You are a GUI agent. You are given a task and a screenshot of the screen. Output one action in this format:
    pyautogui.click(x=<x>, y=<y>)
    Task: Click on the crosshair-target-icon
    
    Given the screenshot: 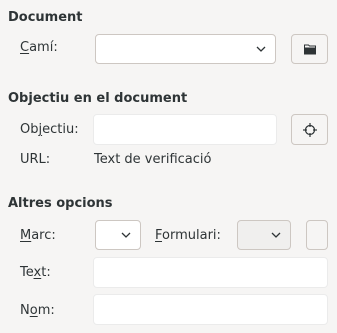 What is the action you would take?
    pyautogui.click(x=309, y=129)
    